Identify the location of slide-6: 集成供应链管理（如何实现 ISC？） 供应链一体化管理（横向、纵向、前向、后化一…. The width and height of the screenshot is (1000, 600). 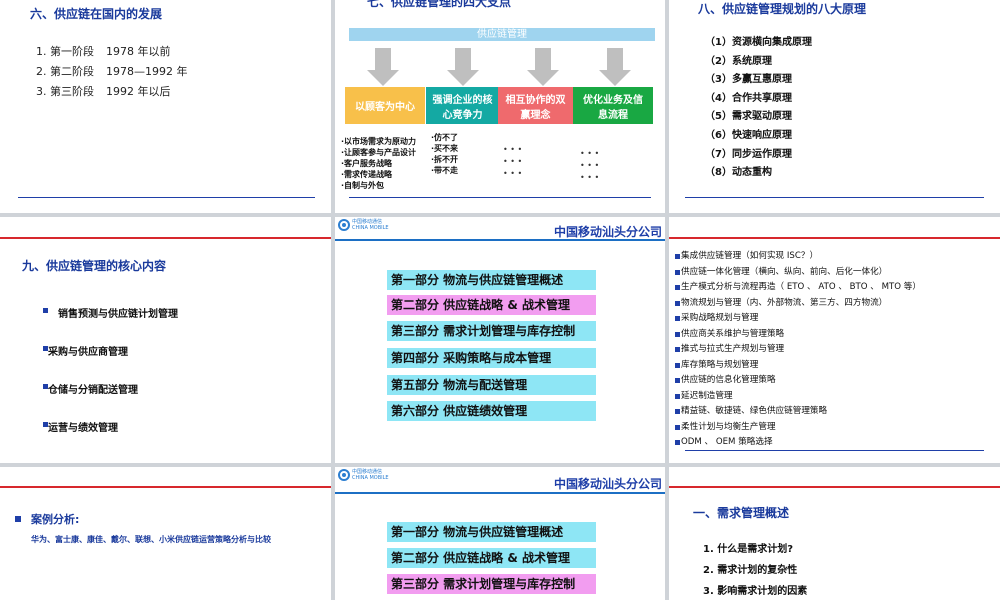
(834, 340).